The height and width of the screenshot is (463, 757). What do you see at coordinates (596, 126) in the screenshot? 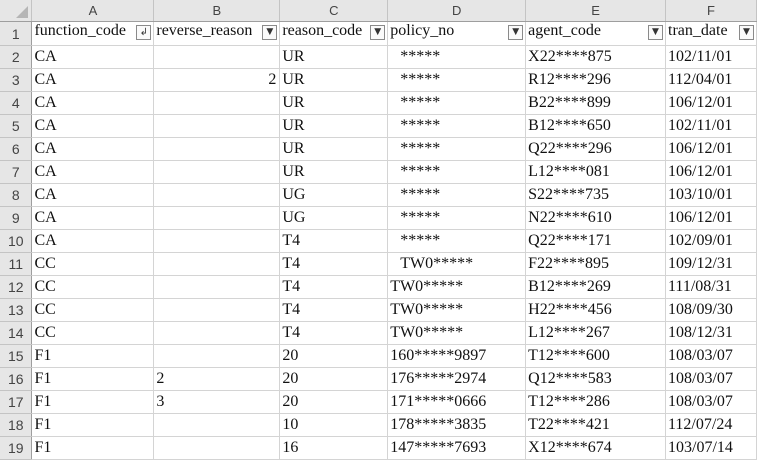
I see `cell-e: B12****650` at bounding box center [596, 126].